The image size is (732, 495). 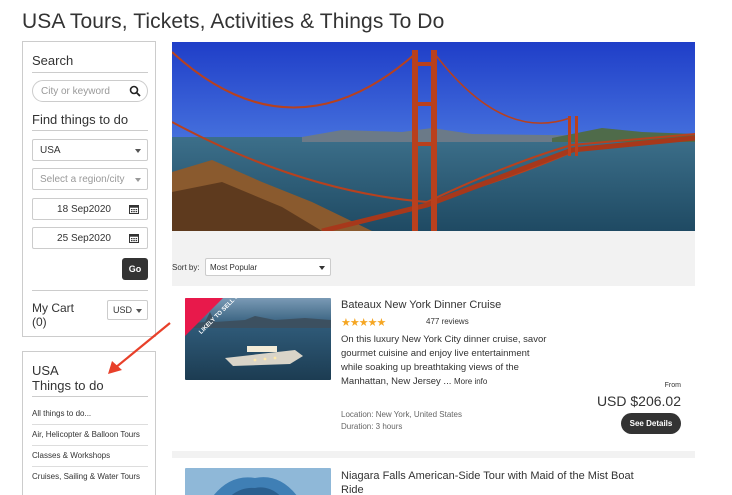 I want to click on region-select: Select a region/city, so click(x=90, y=179).